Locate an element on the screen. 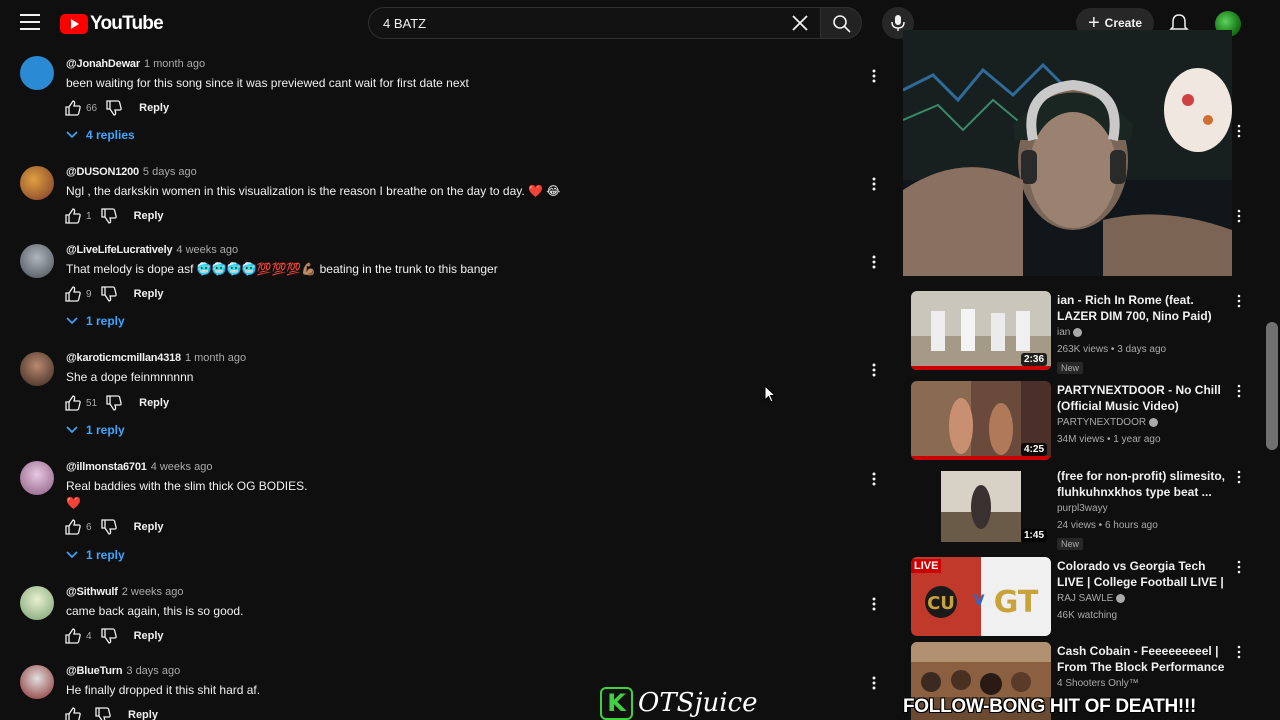  search-bar is located at coordinates (615, 24).